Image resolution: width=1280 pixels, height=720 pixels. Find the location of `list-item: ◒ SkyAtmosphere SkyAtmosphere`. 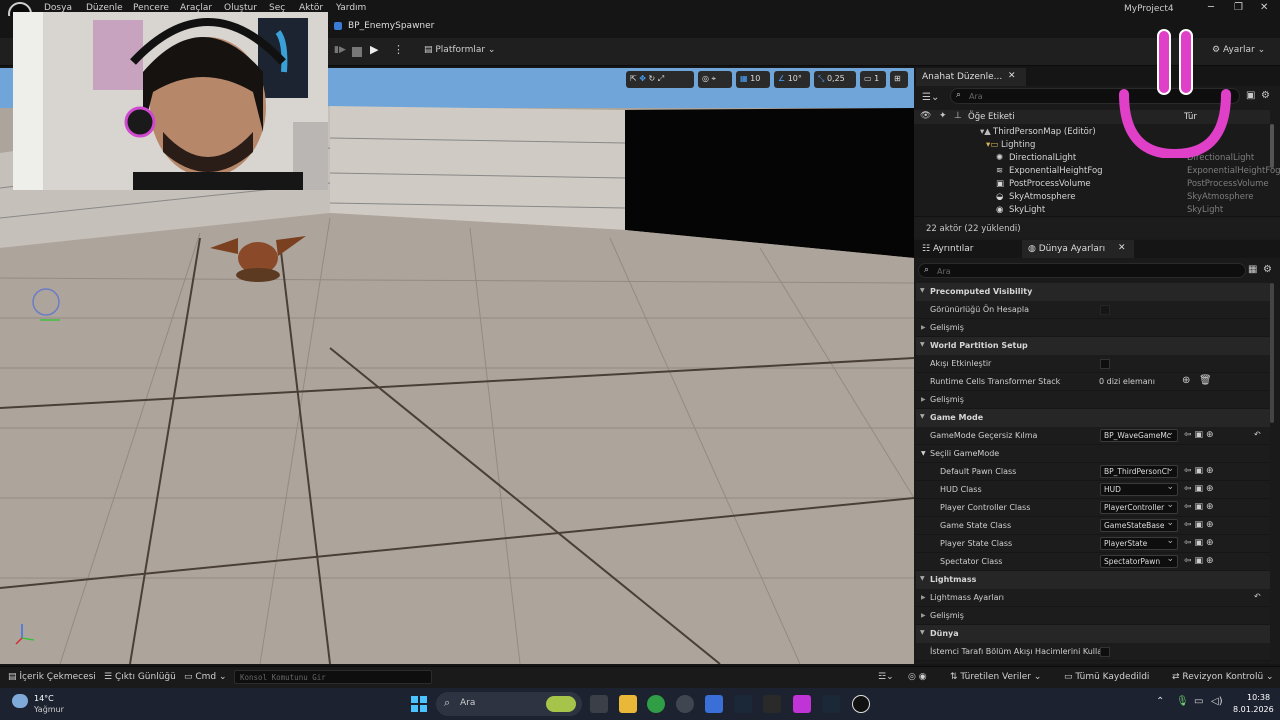

list-item: ◒ SkyAtmosphere SkyAtmosphere is located at coordinates (1091, 197).